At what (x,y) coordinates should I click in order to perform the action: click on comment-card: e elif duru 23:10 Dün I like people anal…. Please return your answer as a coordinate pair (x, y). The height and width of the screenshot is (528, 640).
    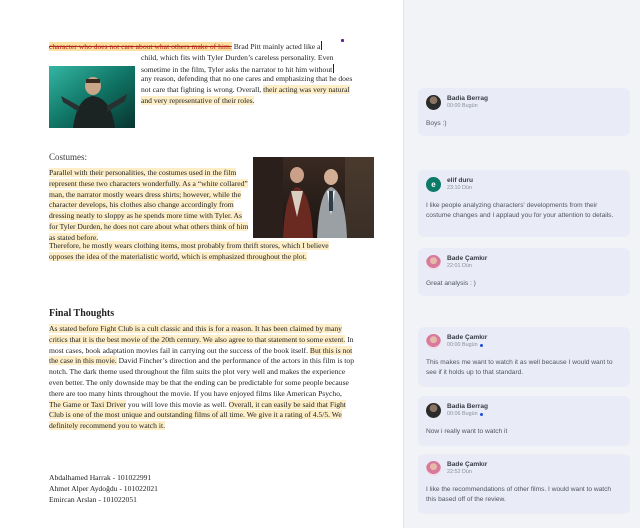
    Looking at the image, I should click on (524, 203).